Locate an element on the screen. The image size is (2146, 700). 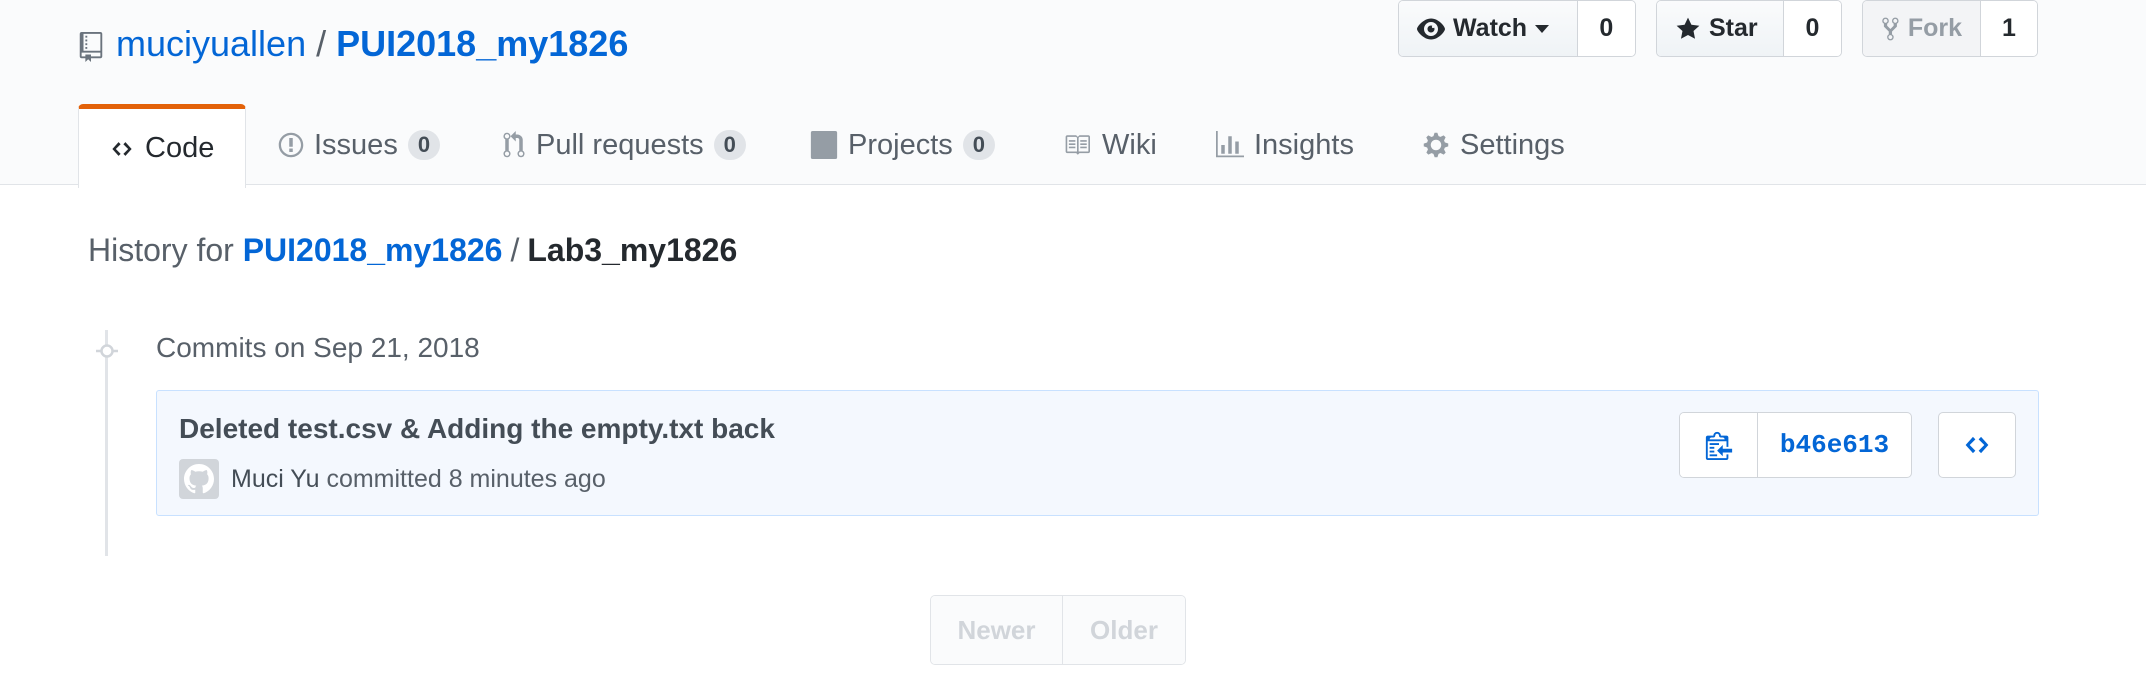
issues-counter: 0 is located at coordinates (424, 145).